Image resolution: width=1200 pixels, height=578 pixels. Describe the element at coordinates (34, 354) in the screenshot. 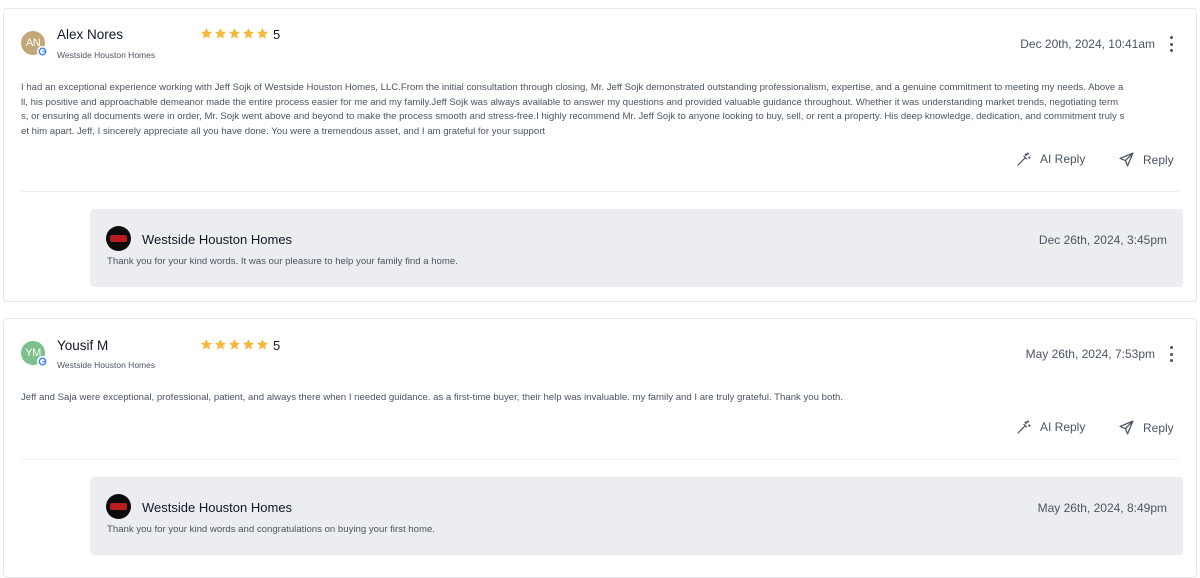

I see `avatar: YM` at that location.